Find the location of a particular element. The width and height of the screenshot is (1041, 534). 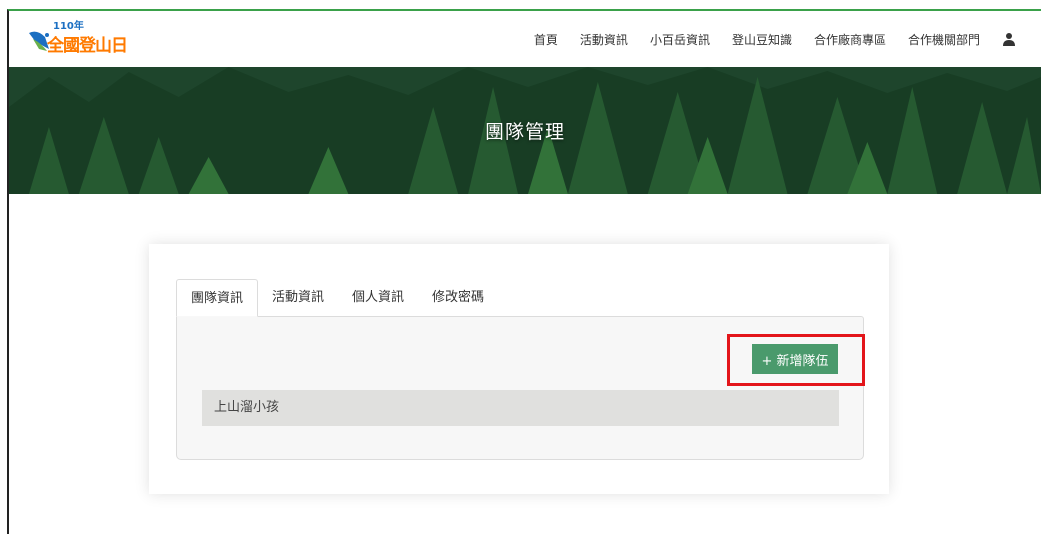

site-logo: 110年 全國登山日 is located at coordinates (87, 39).